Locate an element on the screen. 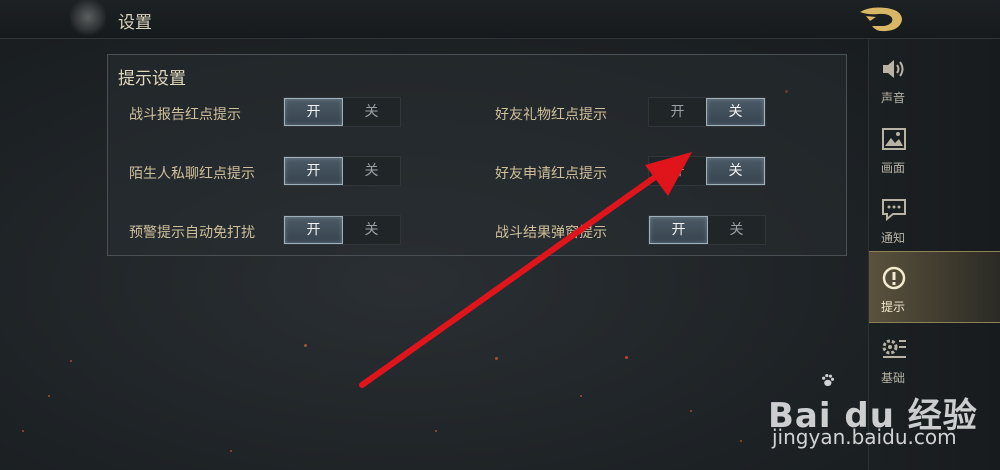  sidebar-item-basic: 基础 is located at coordinates (934, 358).